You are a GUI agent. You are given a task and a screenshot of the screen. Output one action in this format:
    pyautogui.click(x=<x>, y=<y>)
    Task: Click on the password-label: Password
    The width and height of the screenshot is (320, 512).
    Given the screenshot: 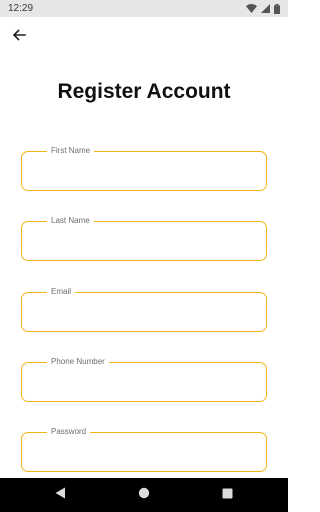 What is the action you would take?
    pyautogui.click(x=69, y=432)
    